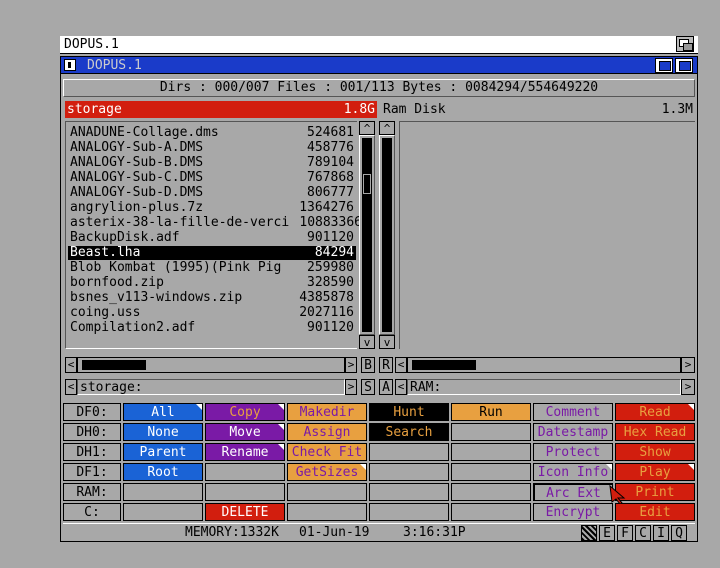 Image resolution: width=720 pixels, height=568 pixels. I want to click on icon-info-button: Icon Info, so click(573, 472).